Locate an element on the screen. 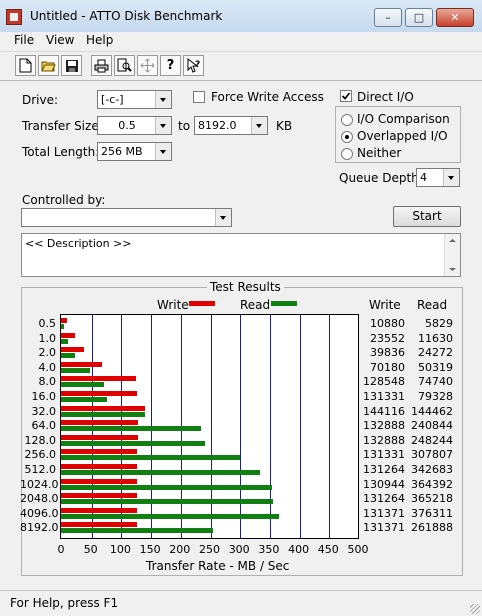 This screenshot has width=482, height=616. title-bar: Untitled - ATTO Disk Benchmark – □ ✕ is located at coordinates (241, 16).